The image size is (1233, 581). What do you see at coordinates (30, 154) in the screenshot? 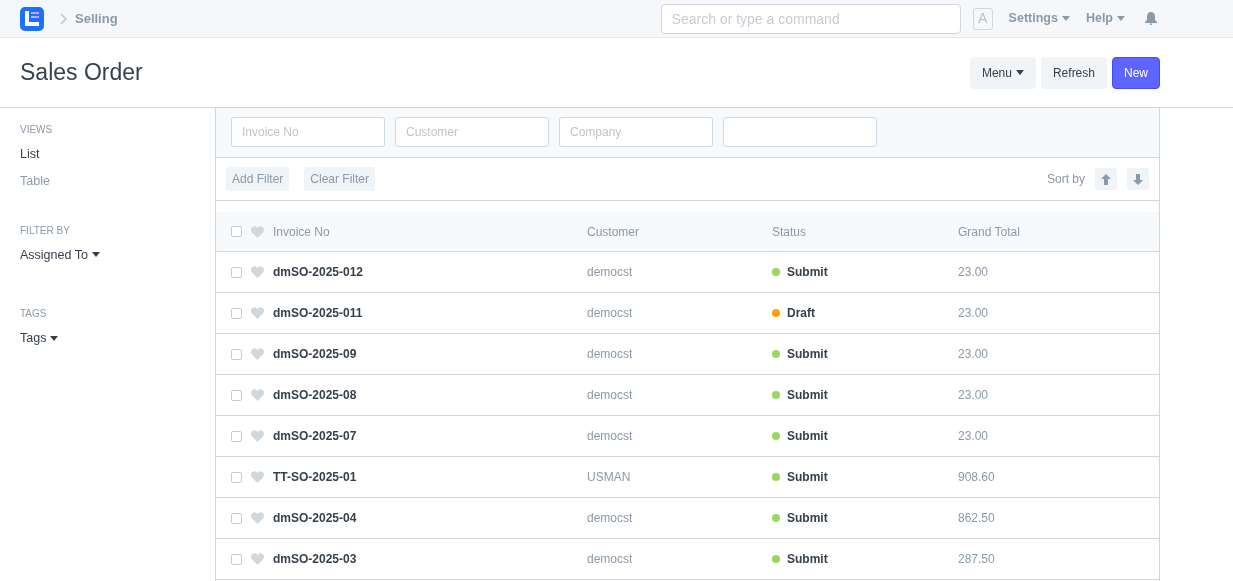
I see `sidebar-item: List` at bounding box center [30, 154].